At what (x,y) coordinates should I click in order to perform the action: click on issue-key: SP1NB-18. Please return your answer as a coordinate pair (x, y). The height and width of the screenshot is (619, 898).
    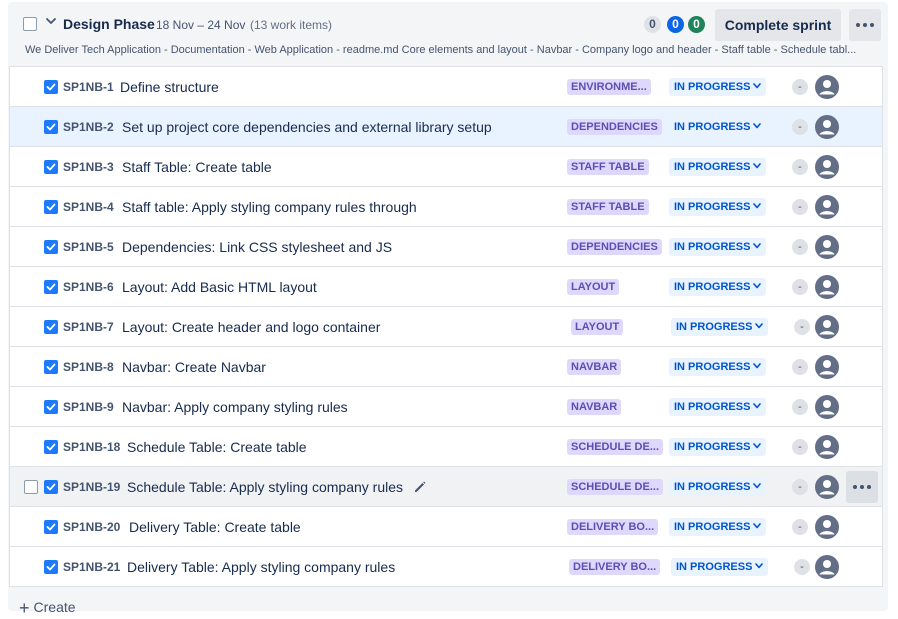
    Looking at the image, I should click on (91, 447).